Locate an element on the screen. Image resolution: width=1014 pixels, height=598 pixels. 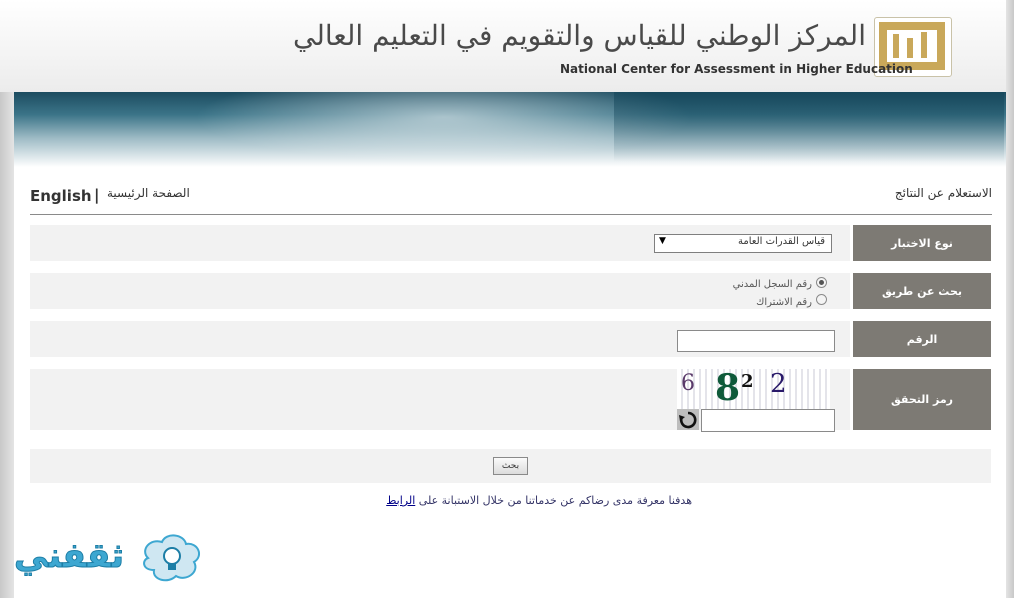
chevron-down-icon: ▼ is located at coordinates (662, 241).